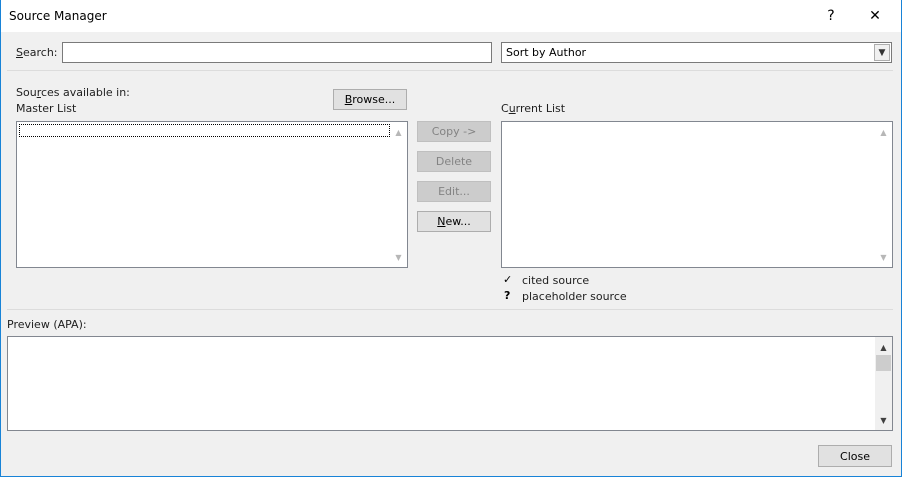 The width and height of the screenshot is (902, 477). What do you see at coordinates (883, 194) in the screenshot?
I see `current-list-scrollbar: ▲ ▼` at bounding box center [883, 194].